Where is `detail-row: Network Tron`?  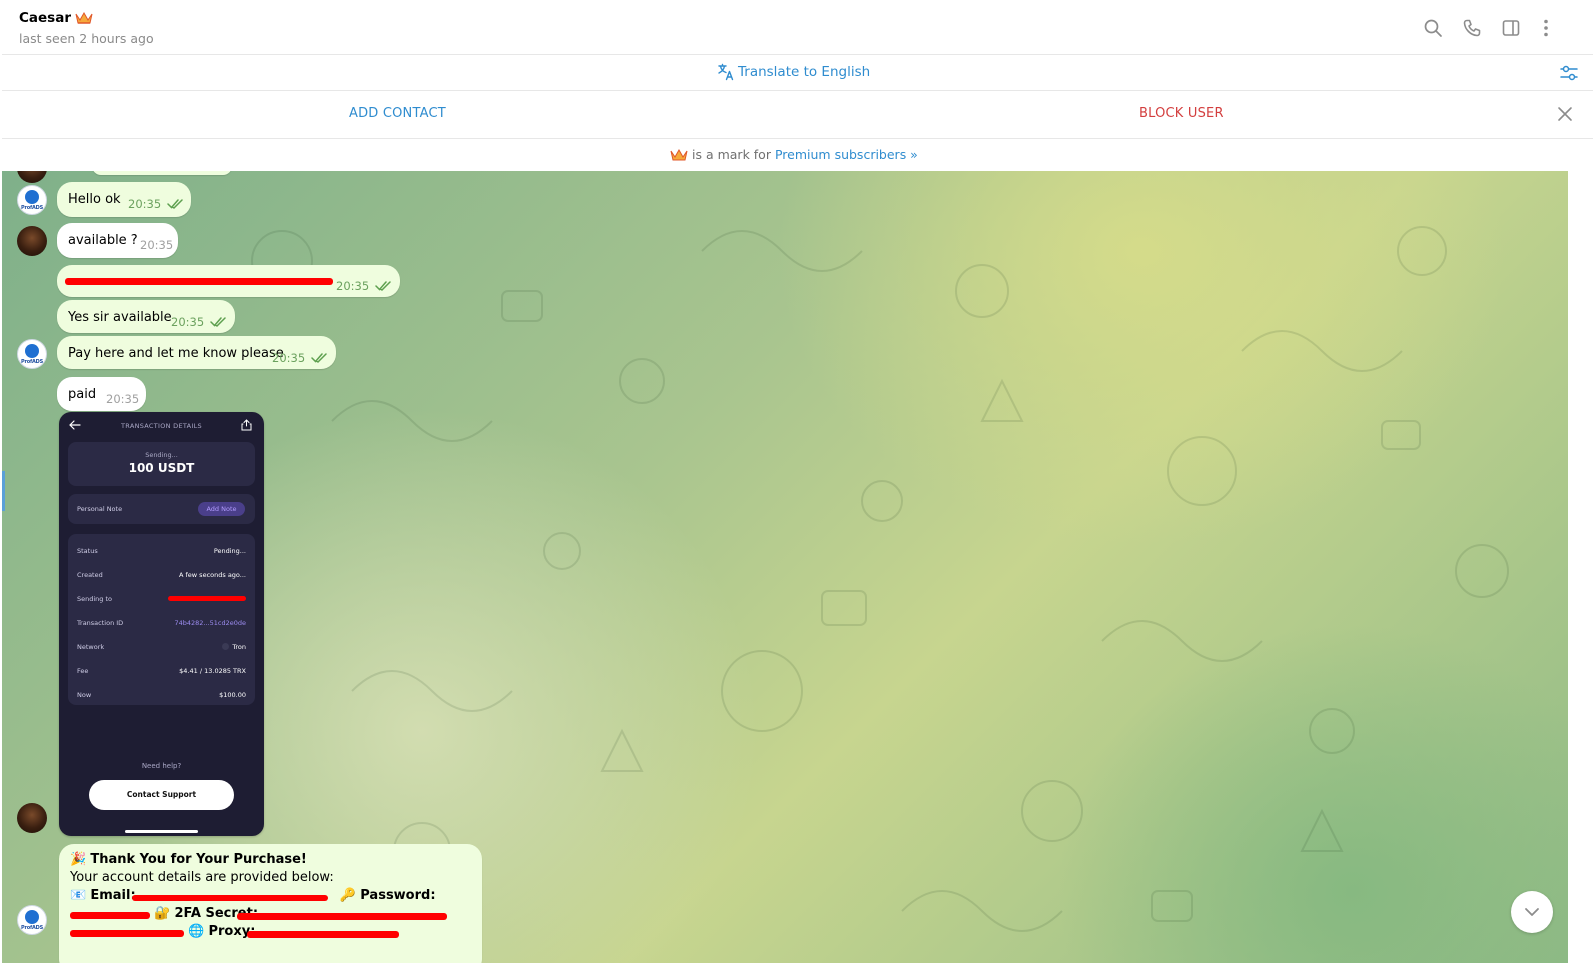 detail-row: Network Tron is located at coordinates (161, 648).